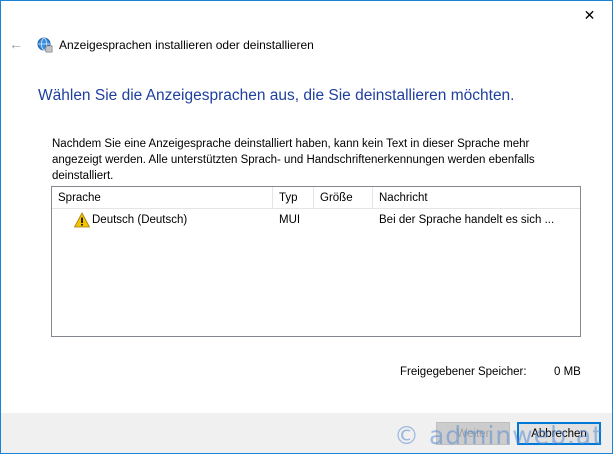 This screenshot has height=454, width=613. I want to click on language-globe-icon, so click(45, 45).